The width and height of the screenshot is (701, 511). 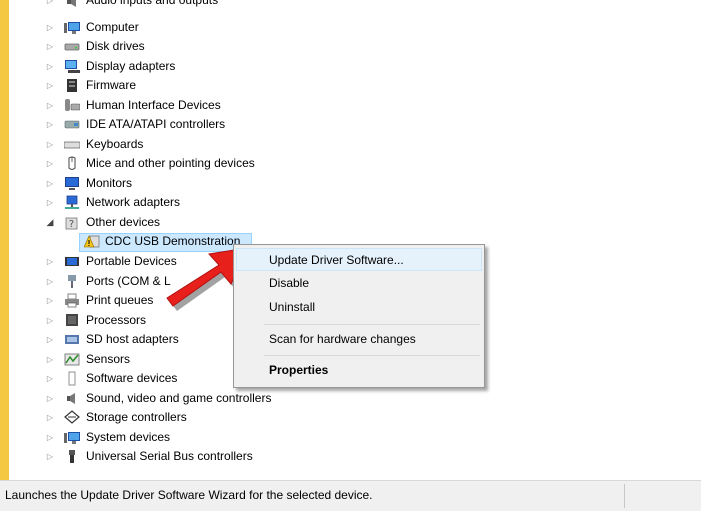 What do you see at coordinates (116, 320) in the screenshot?
I see `tree-item-label: Processors` at bounding box center [116, 320].